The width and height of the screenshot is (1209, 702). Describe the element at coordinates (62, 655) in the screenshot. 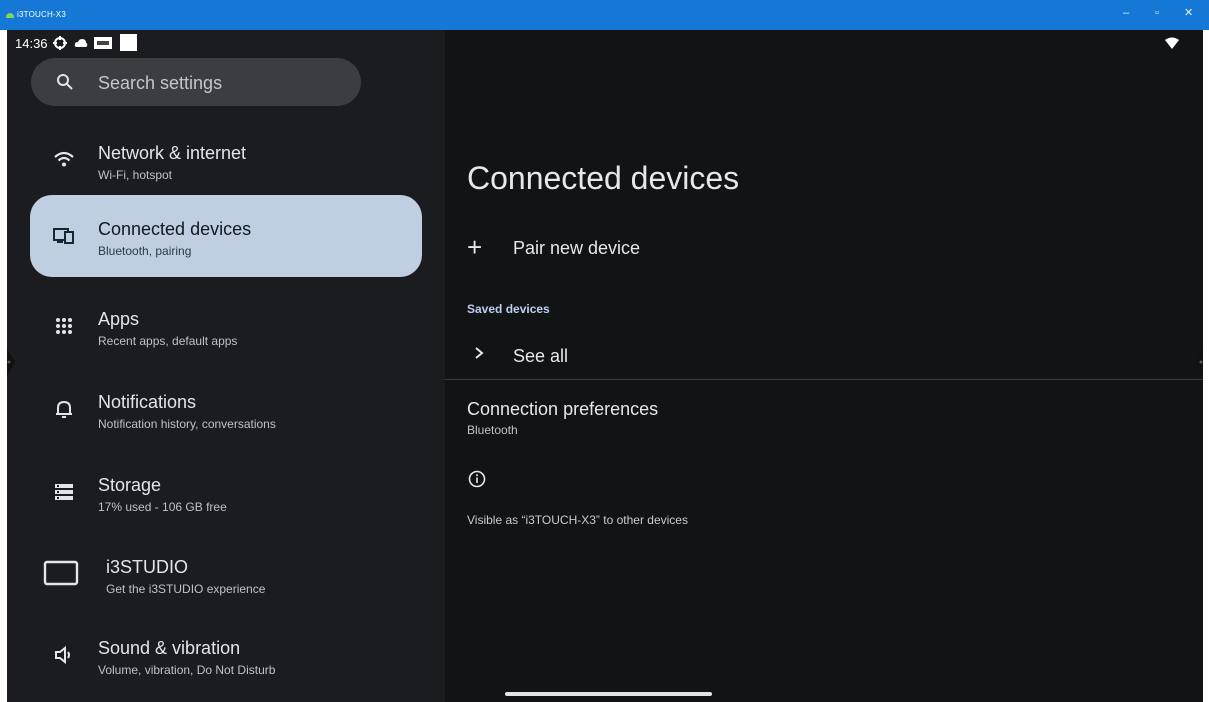

I see `speaker-icon` at that location.